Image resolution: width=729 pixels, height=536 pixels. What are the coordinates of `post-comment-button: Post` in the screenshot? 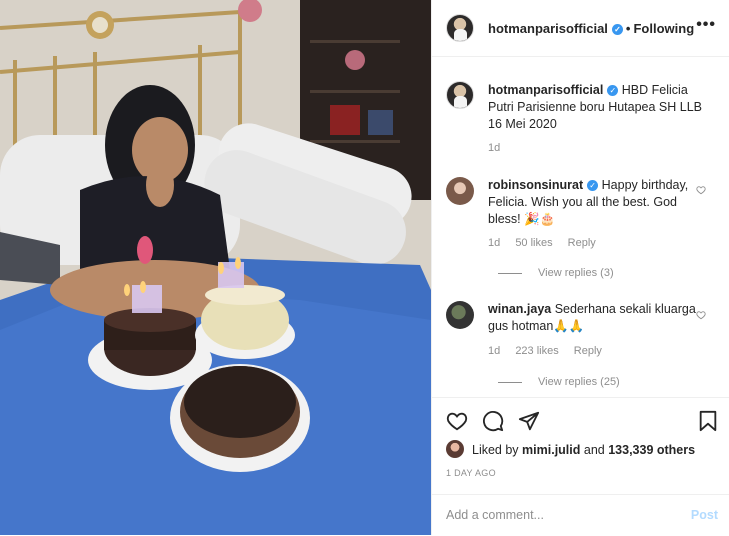 It's located at (704, 515).